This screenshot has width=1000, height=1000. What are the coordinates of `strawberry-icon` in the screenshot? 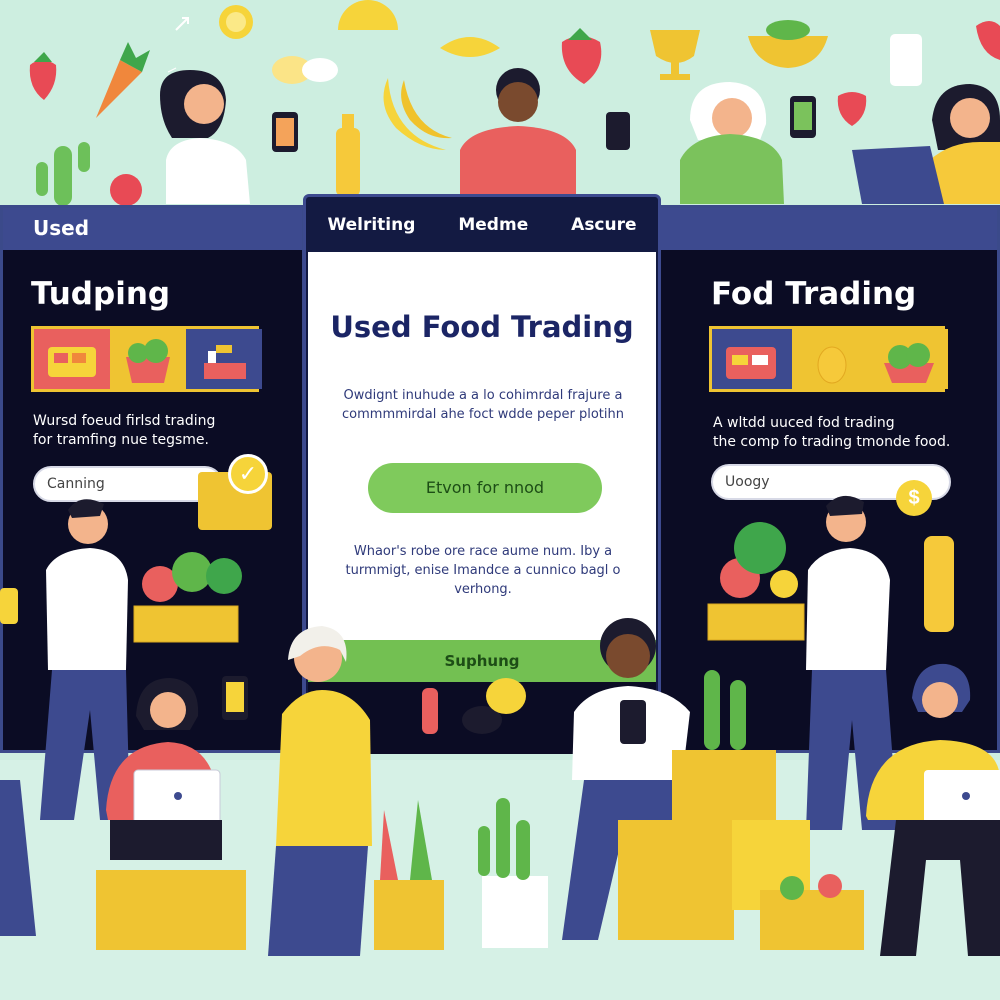 It's located at (43, 76).